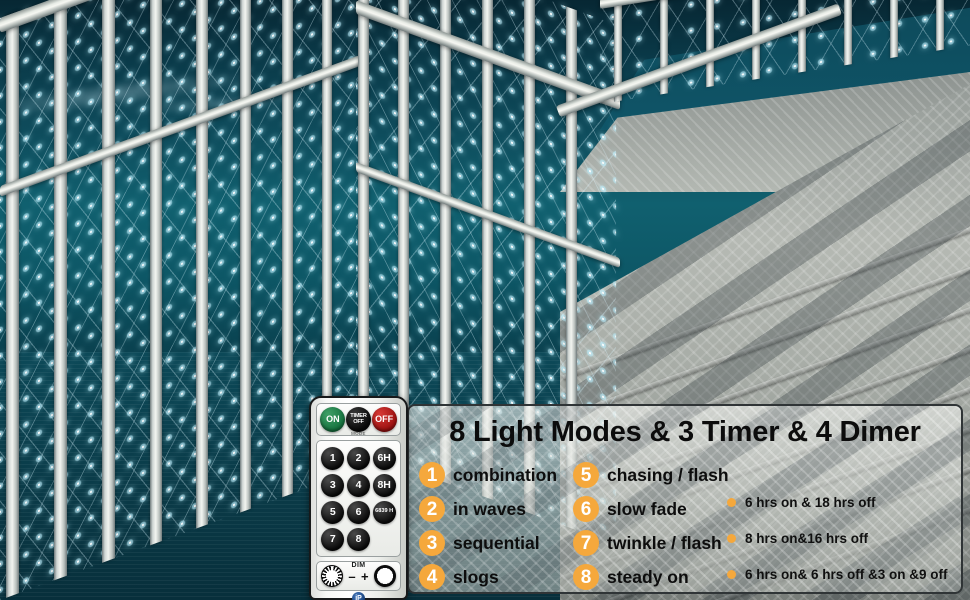  I want to click on mode-label-2: in waves, so click(489, 508).